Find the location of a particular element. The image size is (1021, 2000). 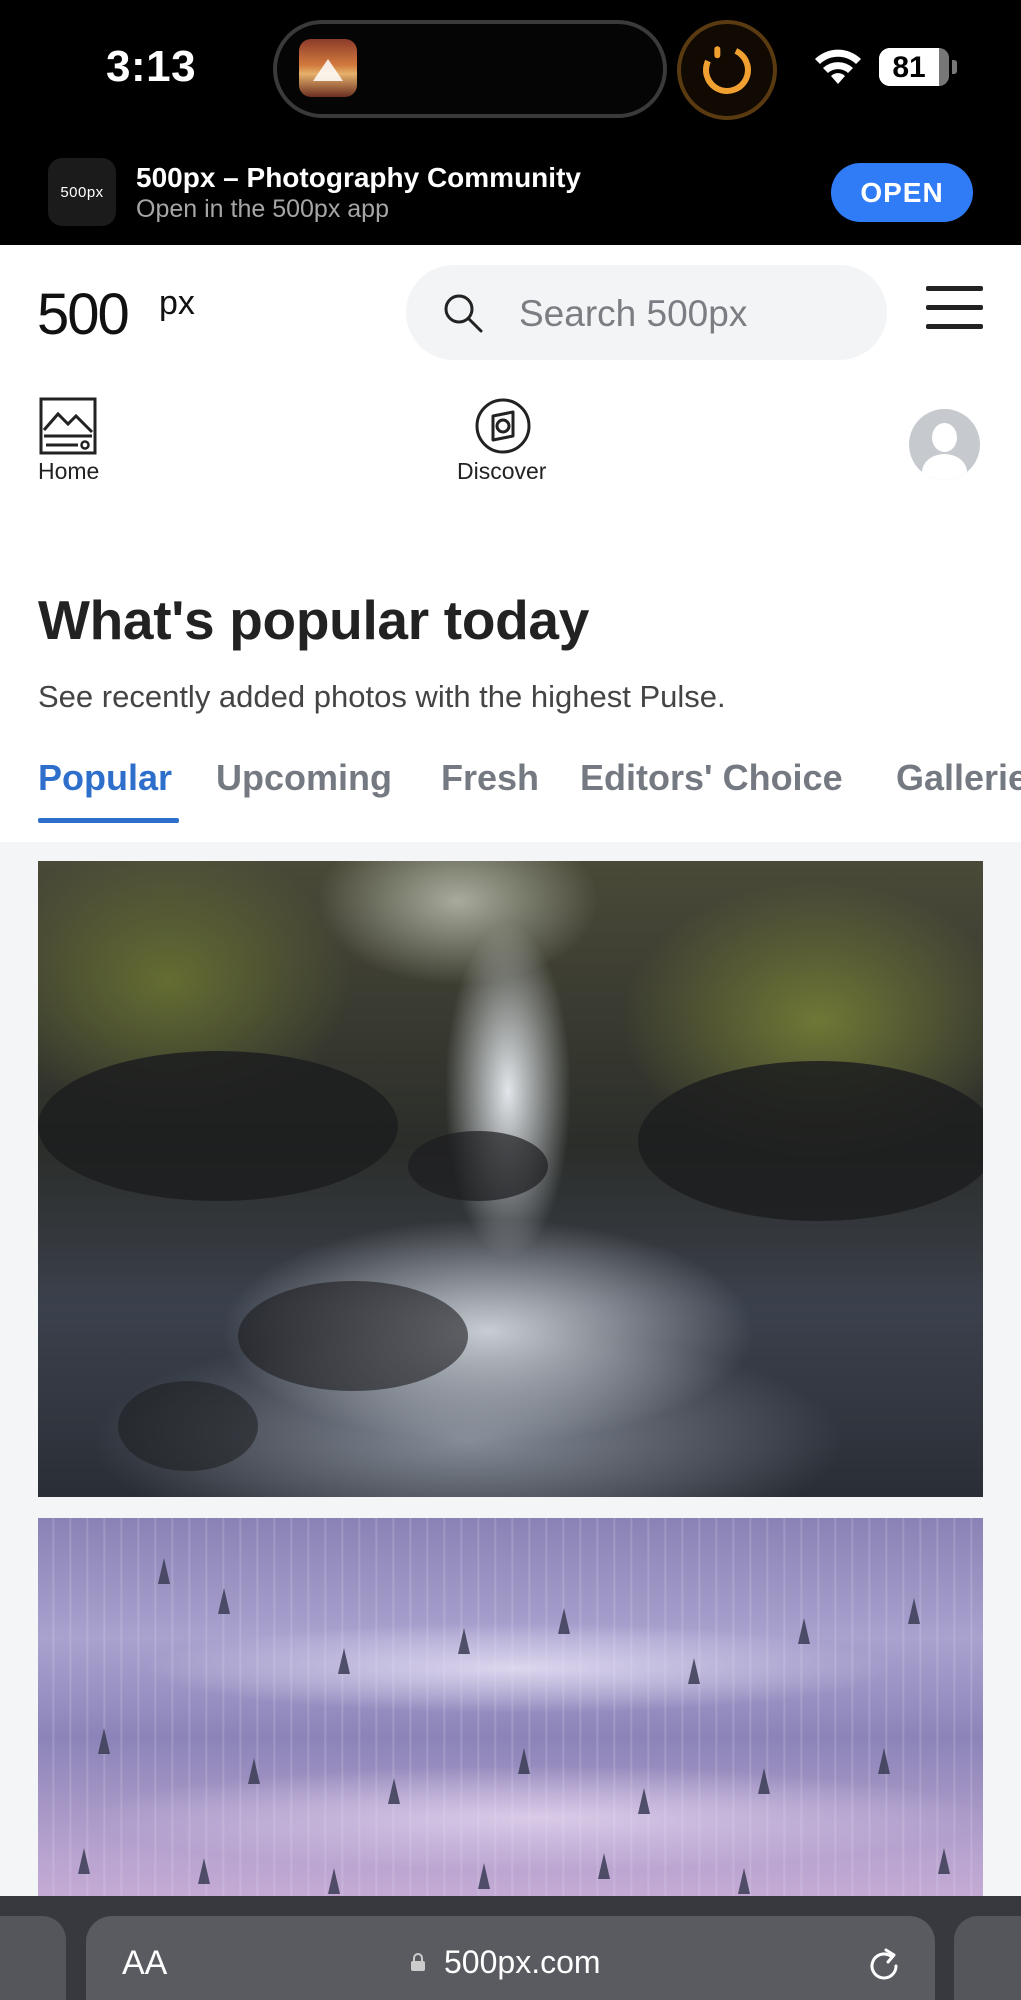

discover-icon is located at coordinates (503, 426).